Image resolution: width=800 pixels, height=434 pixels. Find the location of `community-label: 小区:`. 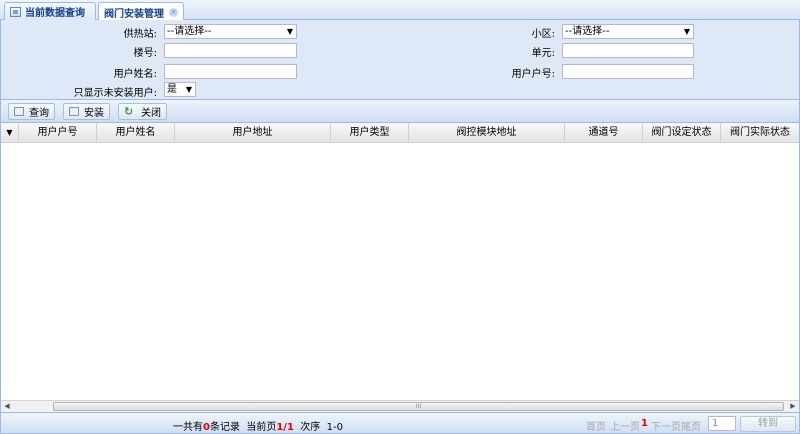

community-label: 小区: is located at coordinates (543, 34).